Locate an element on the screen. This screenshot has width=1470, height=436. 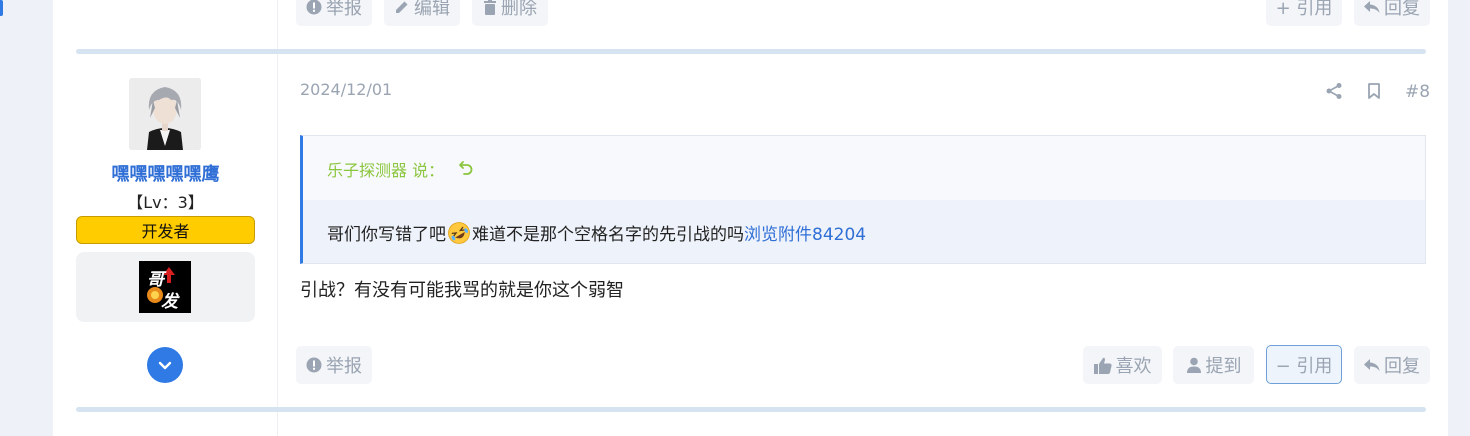
quote-text-after: 难道不是那个空格名字的先引战的吗 is located at coordinates (608, 235).